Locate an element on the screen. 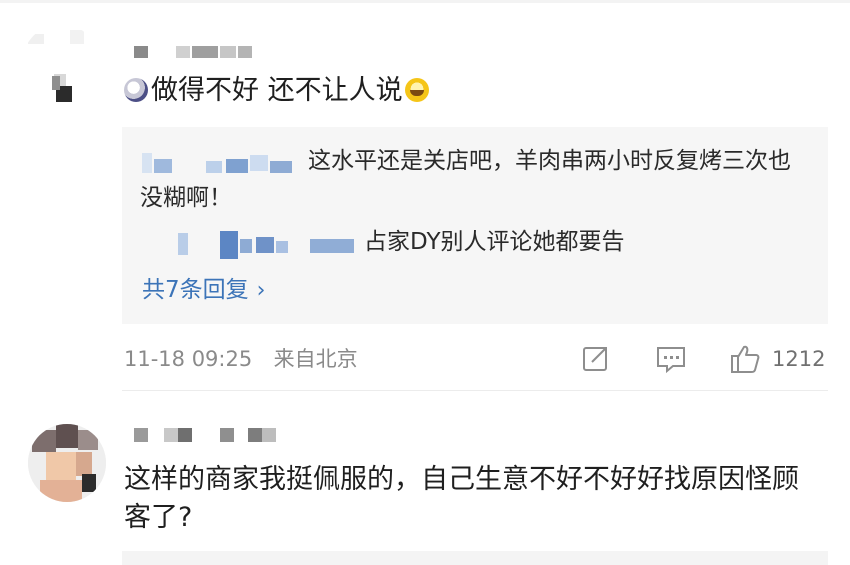  laughing-crying-emoji is located at coordinates (416, 90).